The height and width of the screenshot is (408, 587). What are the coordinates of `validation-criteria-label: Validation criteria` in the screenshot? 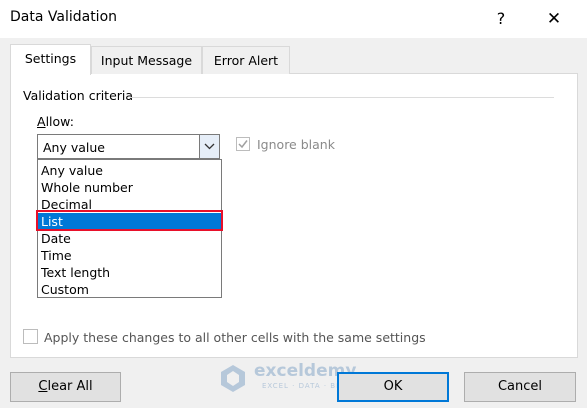 It's located at (78, 95).